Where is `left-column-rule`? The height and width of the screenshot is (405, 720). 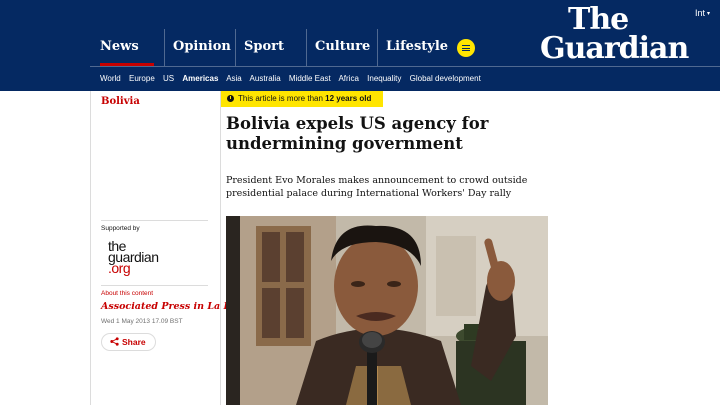
left-column-rule is located at coordinates (90, 248).